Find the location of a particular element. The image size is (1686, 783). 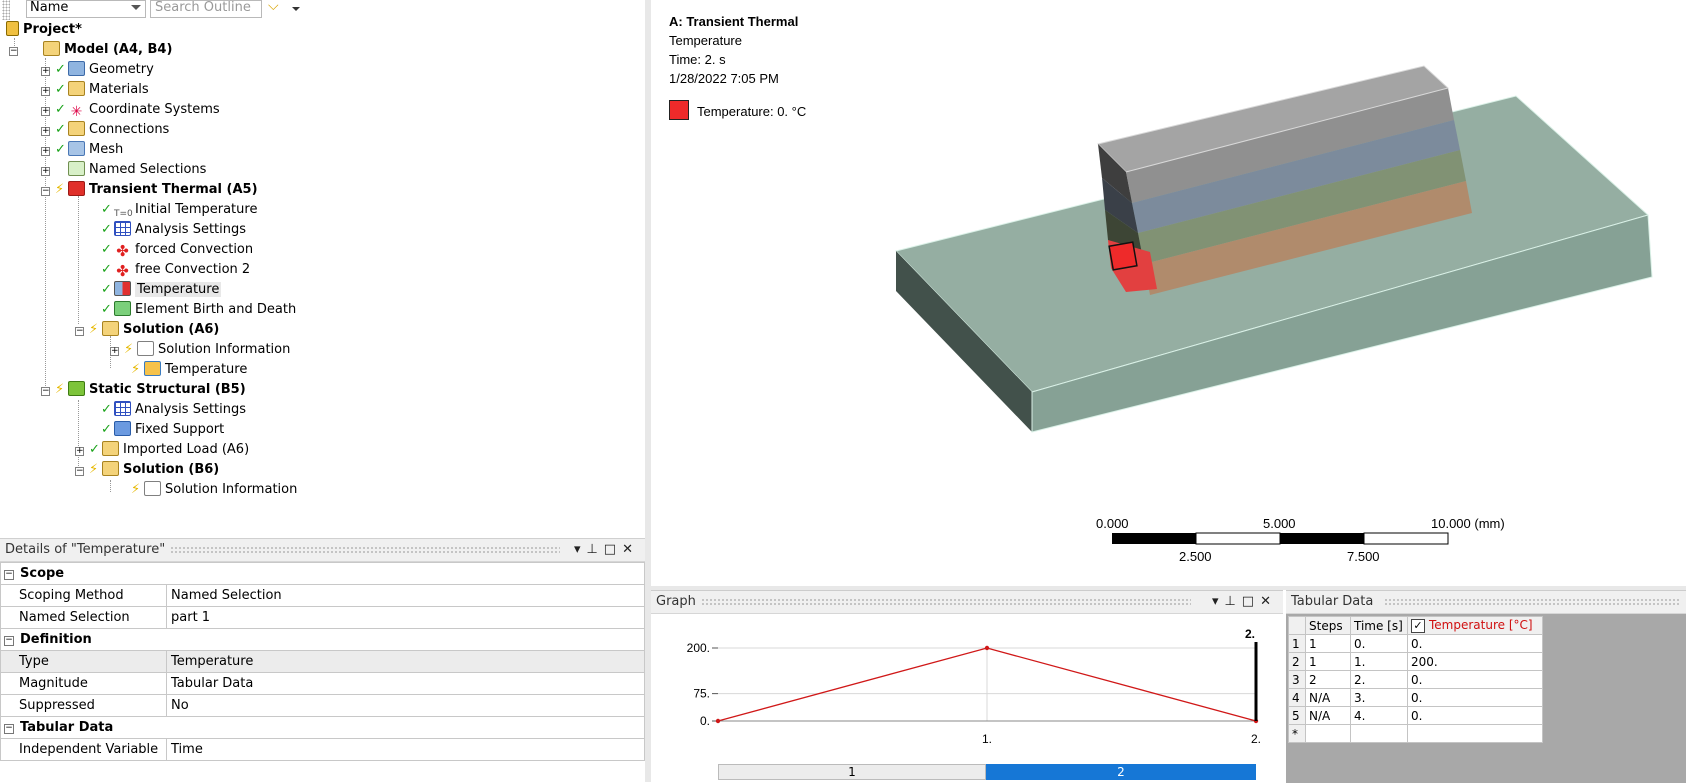

table-row: 3 2 2. 0. is located at coordinates (1415, 679).